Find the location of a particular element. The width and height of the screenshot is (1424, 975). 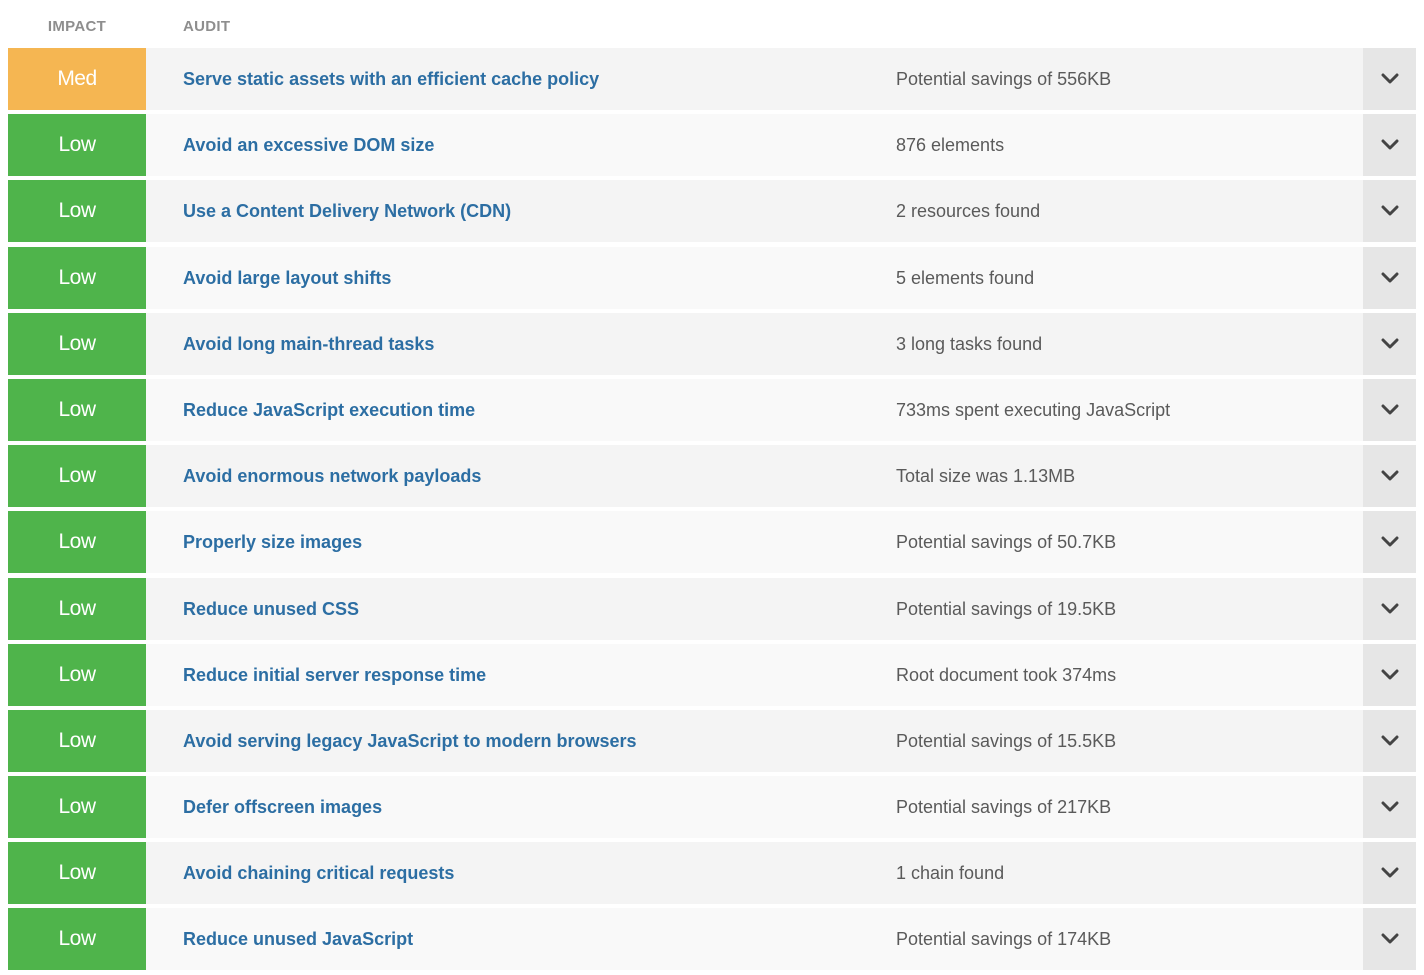

impact-column-header: IMPACT is located at coordinates (77, 26).